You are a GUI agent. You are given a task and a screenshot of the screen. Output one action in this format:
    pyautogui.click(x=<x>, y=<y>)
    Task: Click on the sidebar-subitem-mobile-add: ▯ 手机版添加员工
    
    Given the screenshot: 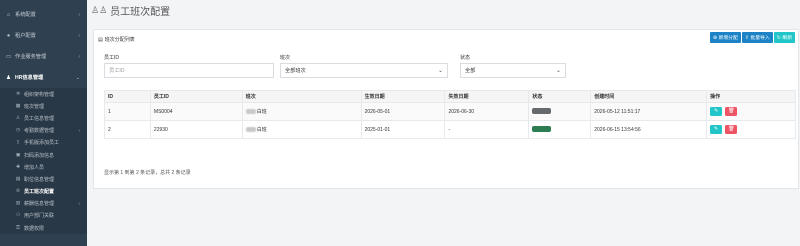 What is the action you would take?
    pyautogui.click(x=43, y=143)
    